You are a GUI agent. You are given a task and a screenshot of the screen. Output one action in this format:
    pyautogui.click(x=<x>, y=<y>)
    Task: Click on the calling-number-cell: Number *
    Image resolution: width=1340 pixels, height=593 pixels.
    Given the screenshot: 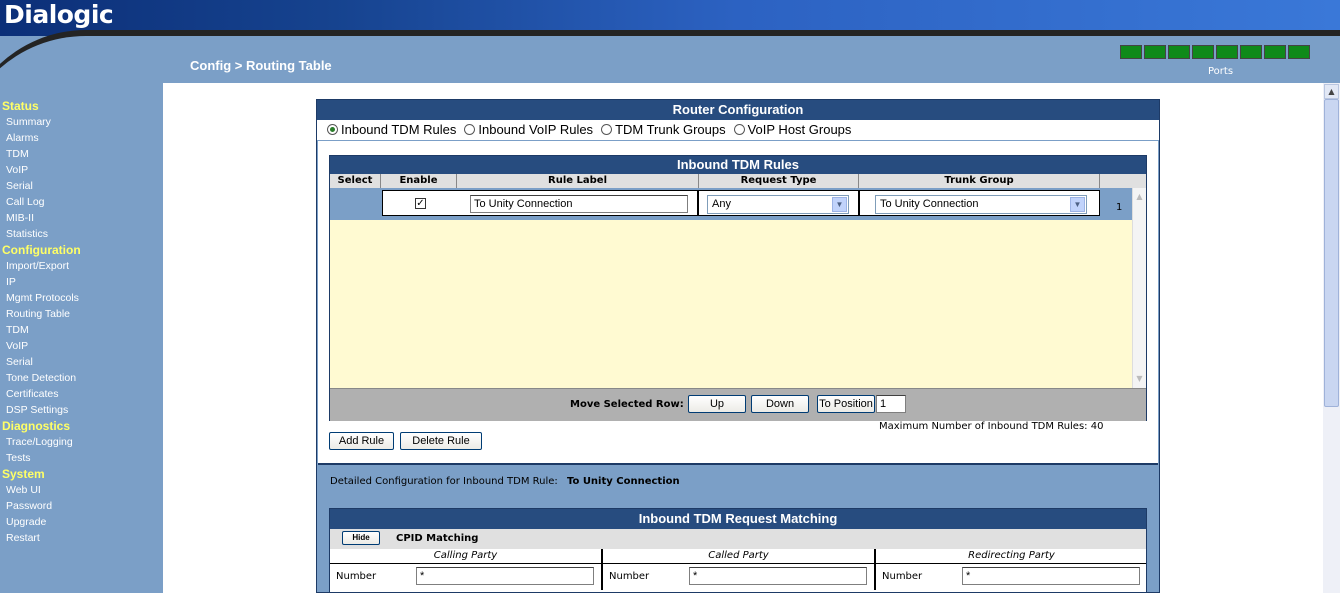 What is the action you would take?
    pyautogui.click(x=466, y=577)
    